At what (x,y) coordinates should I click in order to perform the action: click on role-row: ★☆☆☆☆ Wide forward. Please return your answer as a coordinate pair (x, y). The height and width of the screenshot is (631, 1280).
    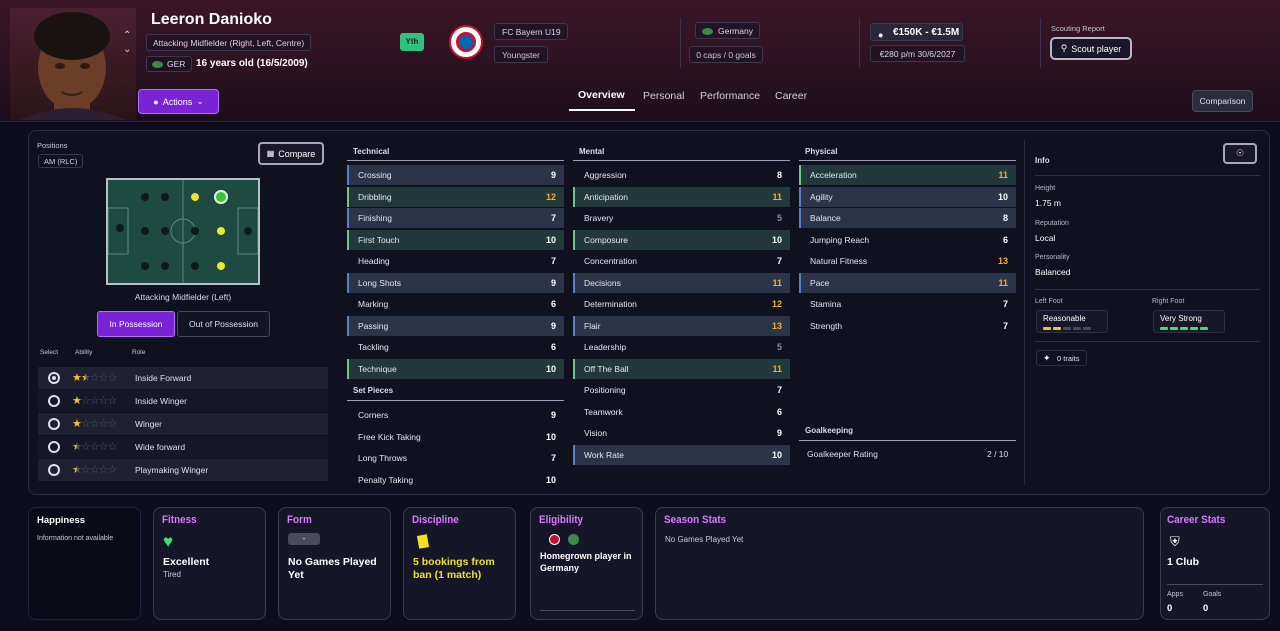
    Looking at the image, I should click on (183, 447).